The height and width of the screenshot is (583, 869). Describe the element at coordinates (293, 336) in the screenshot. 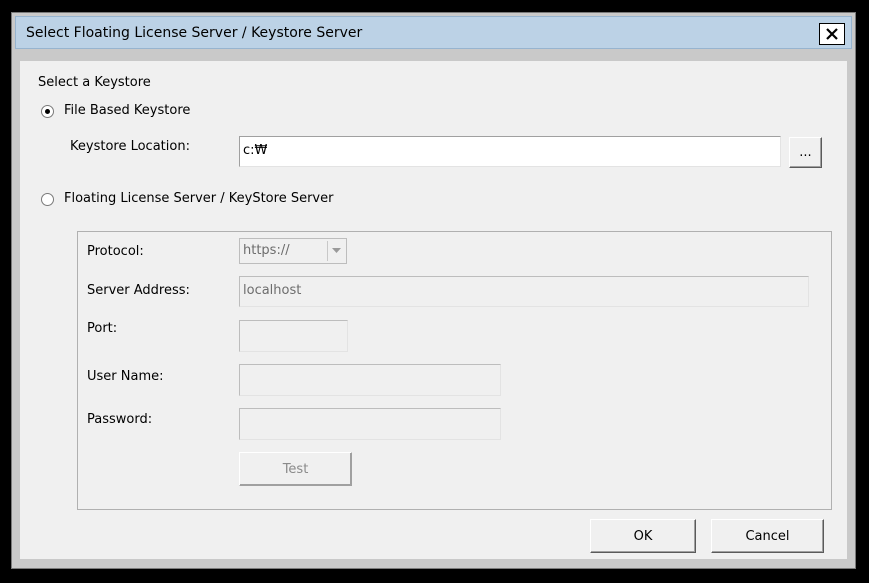

I see `port-input` at that location.